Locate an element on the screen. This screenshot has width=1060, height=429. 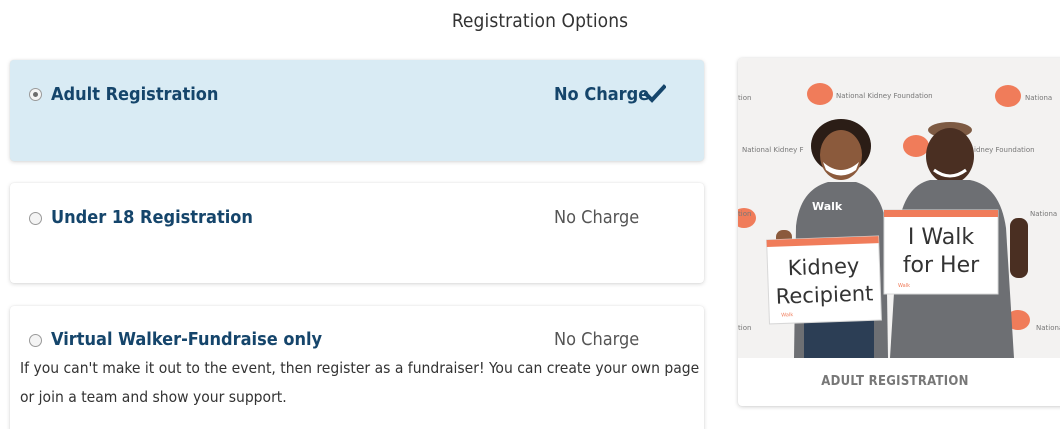
sign-right-line1: I Walk is located at coordinates (941, 237).